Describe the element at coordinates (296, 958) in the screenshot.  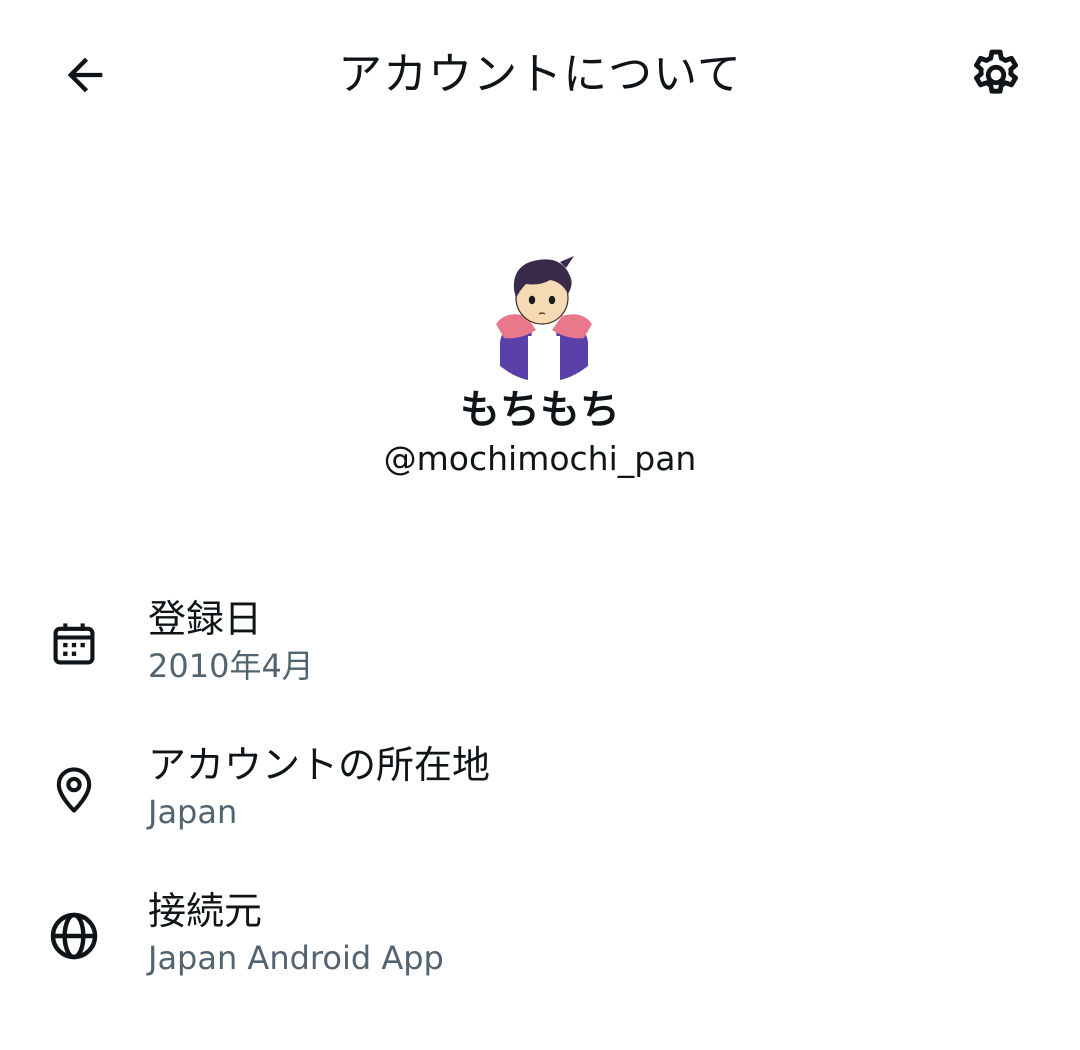
I see `info-value: Japan Android App` at that location.